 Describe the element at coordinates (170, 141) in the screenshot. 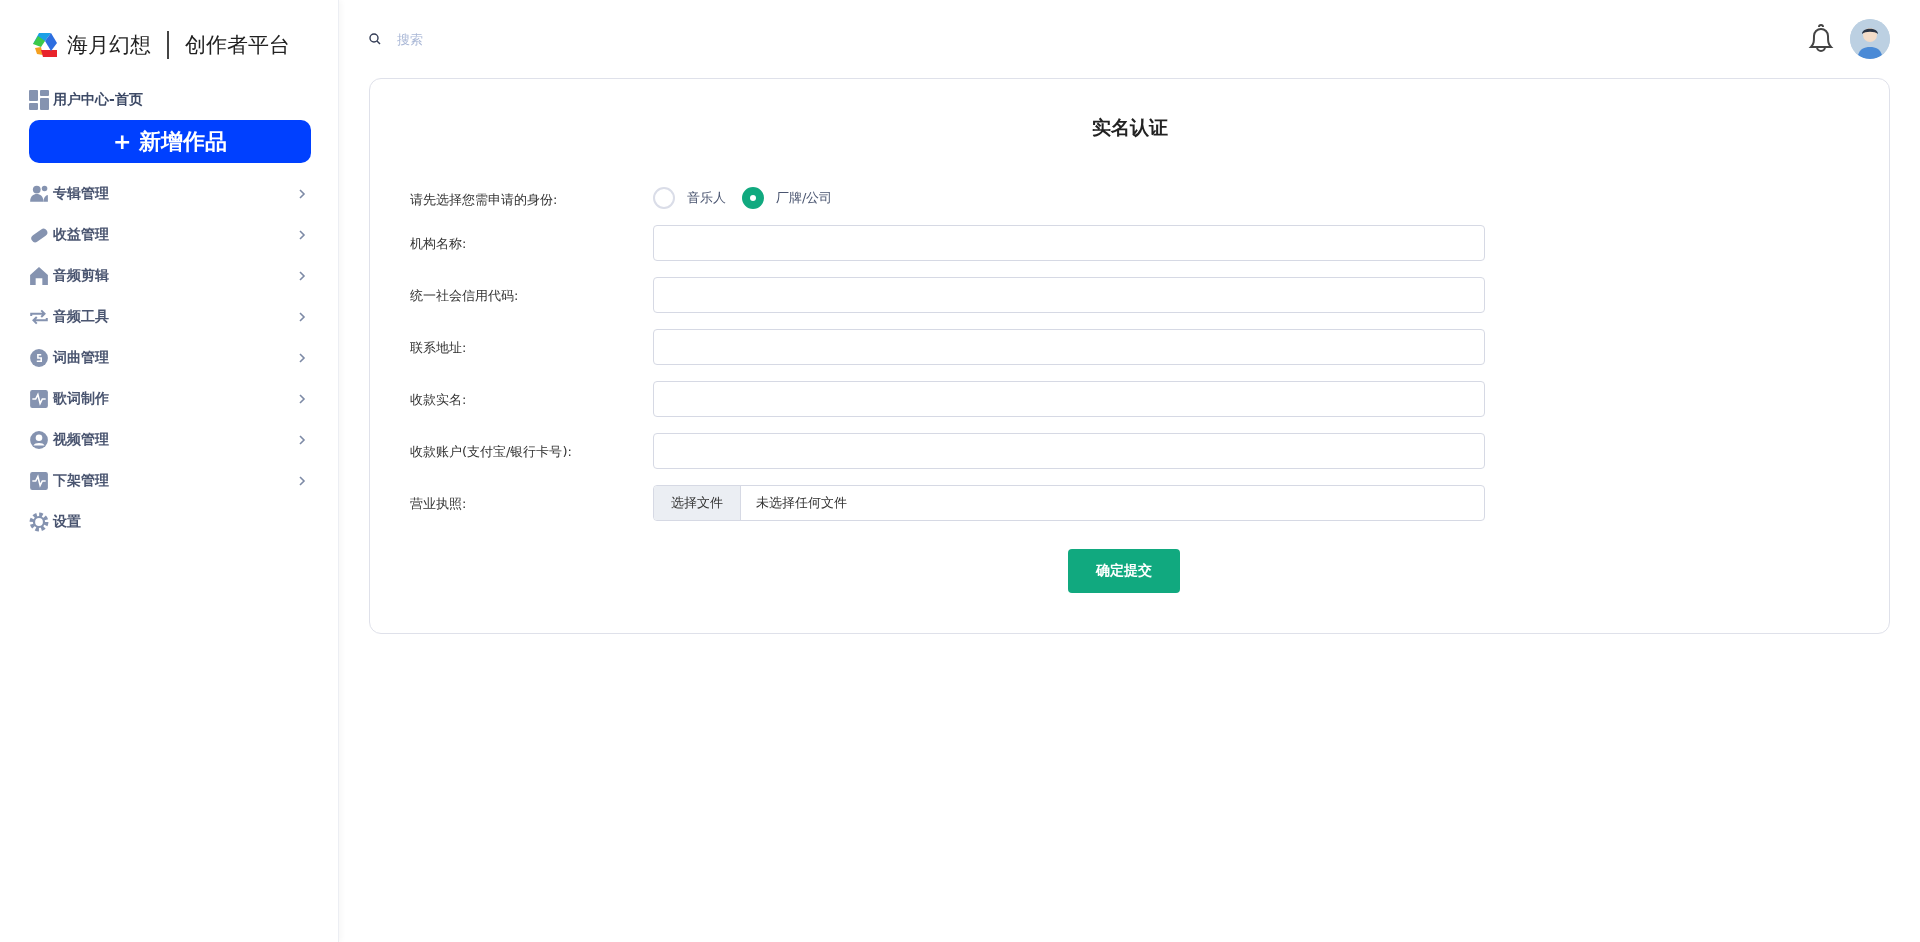

I see `new-work-button: + 新增作品` at that location.